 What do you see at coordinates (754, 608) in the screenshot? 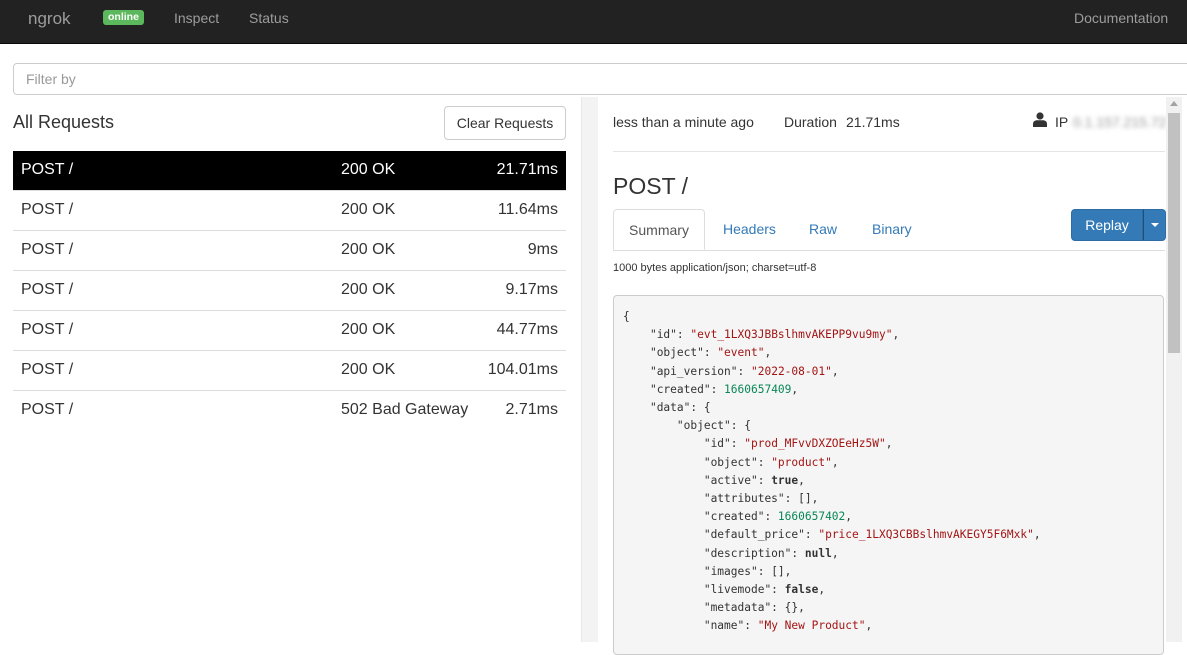
I see `json-line: "metadata": {},` at bounding box center [754, 608].